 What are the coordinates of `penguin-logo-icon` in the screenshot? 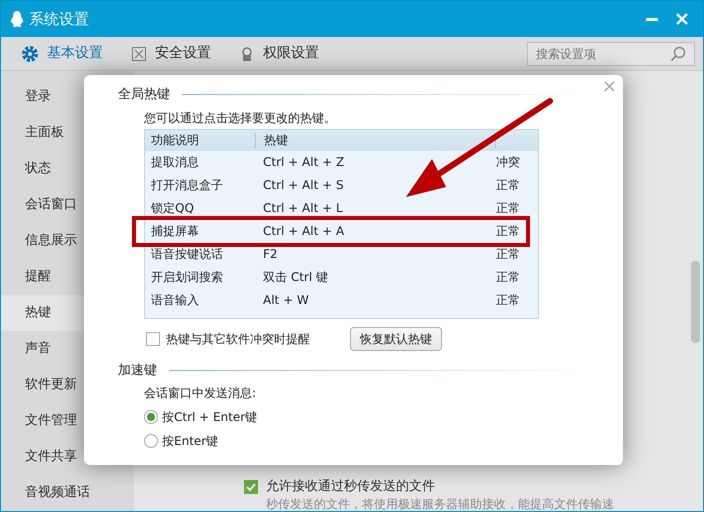 It's located at (17, 19).